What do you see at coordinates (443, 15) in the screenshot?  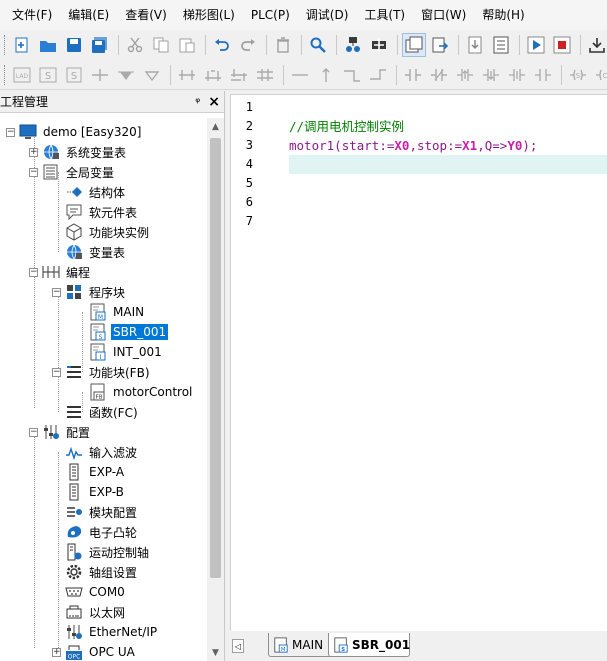 I see `menu-window: 窗口(W)` at bounding box center [443, 15].